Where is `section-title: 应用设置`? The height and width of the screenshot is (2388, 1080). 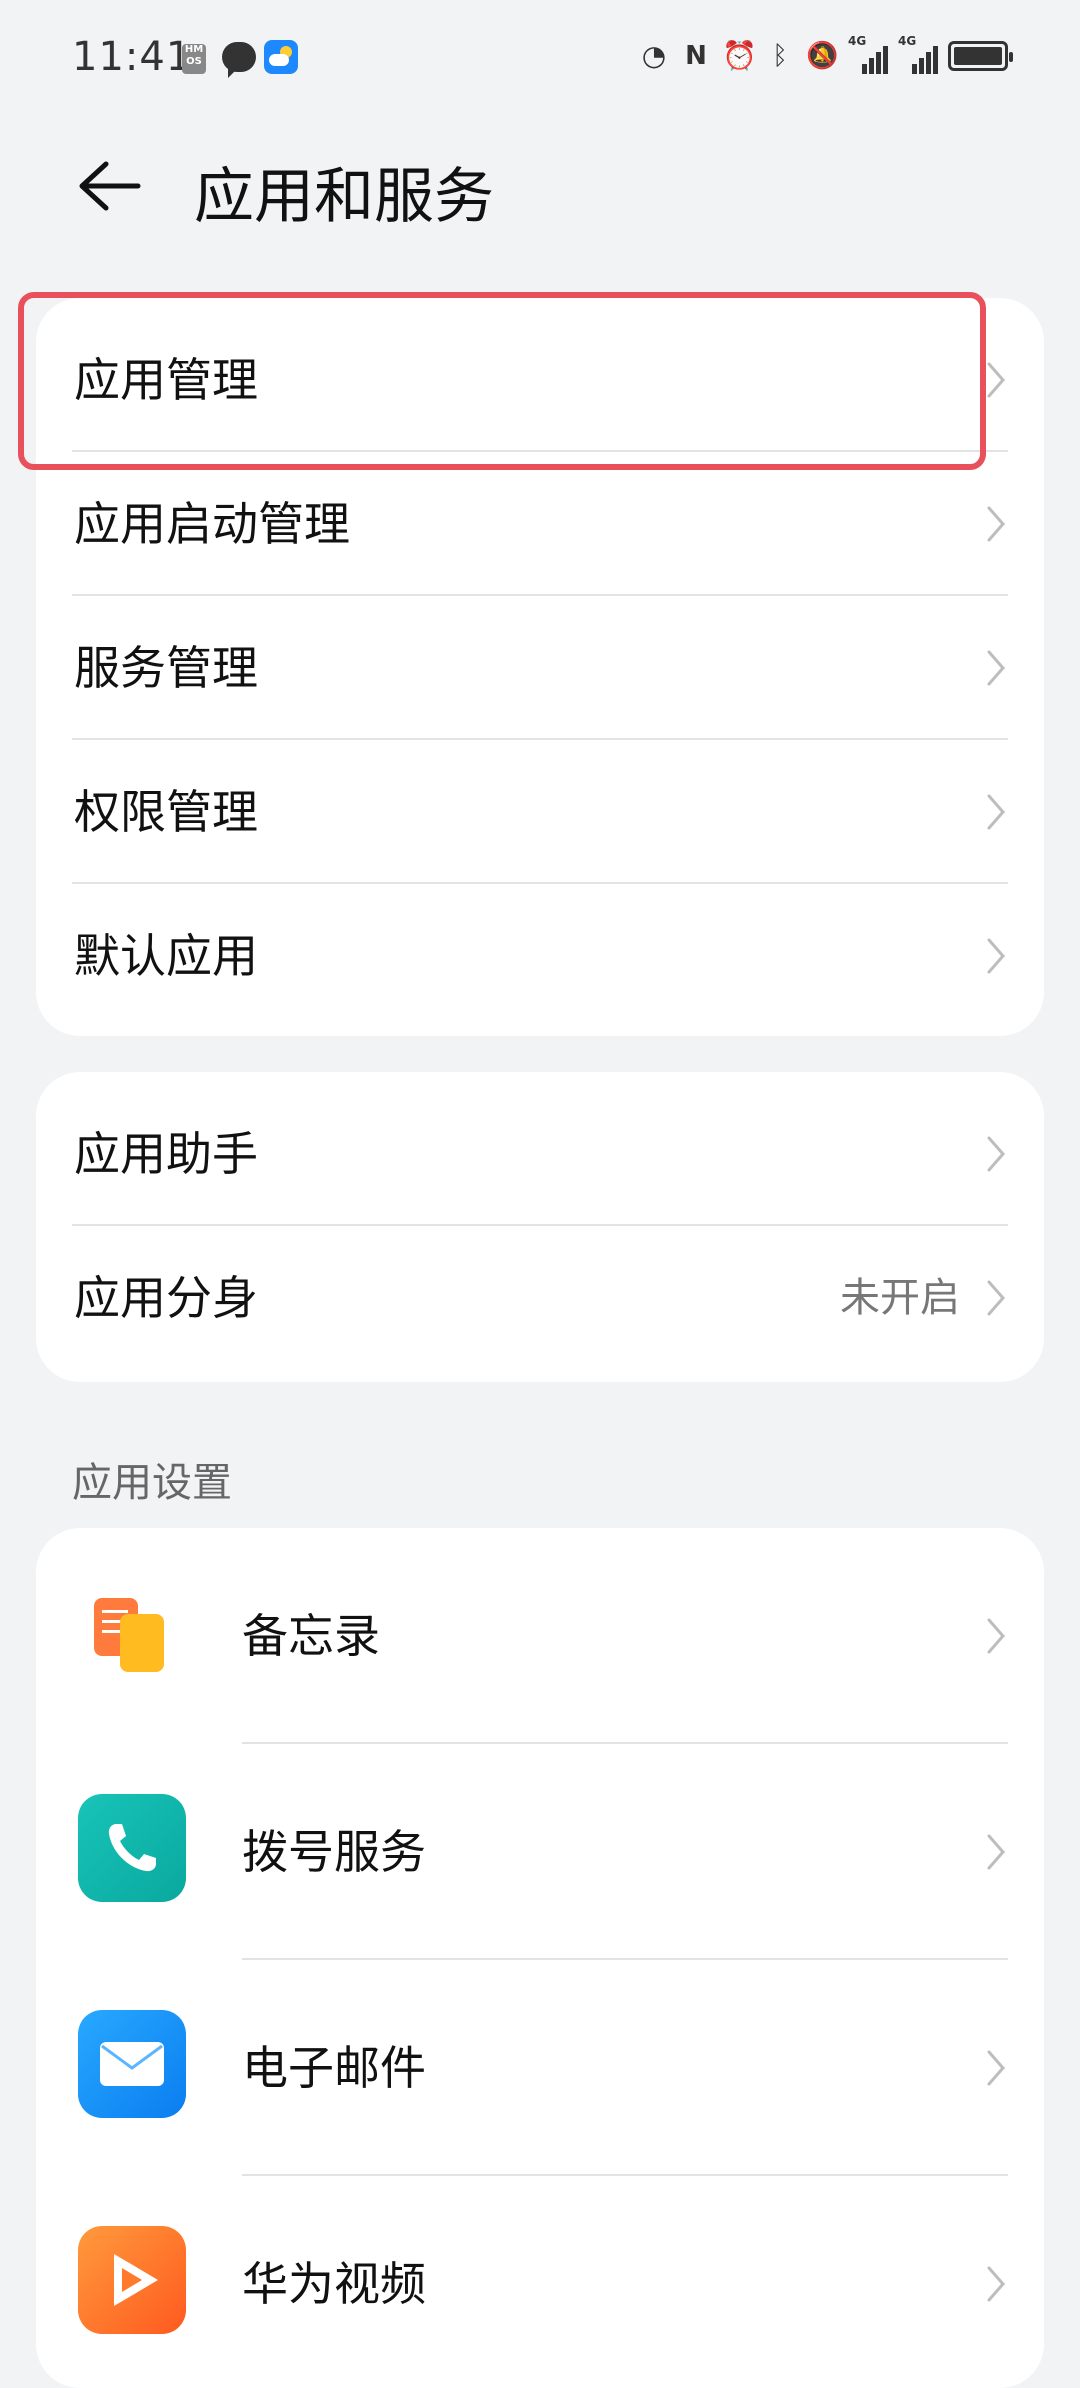
section-title: 应用设置 is located at coordinates (152, 1483).